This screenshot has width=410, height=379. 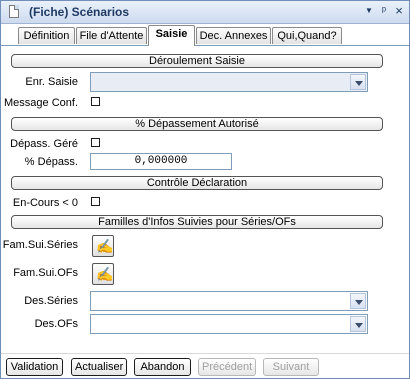 I want to click on depass-gere-checkbox, so click(x=95, y=142).